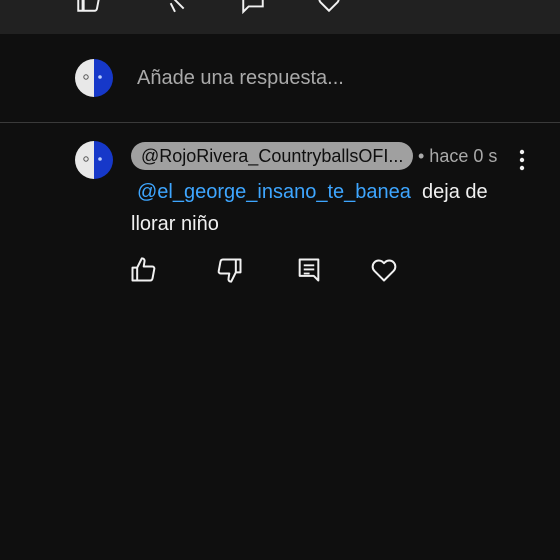  I want to click on comment-icon, so click(253, 7).